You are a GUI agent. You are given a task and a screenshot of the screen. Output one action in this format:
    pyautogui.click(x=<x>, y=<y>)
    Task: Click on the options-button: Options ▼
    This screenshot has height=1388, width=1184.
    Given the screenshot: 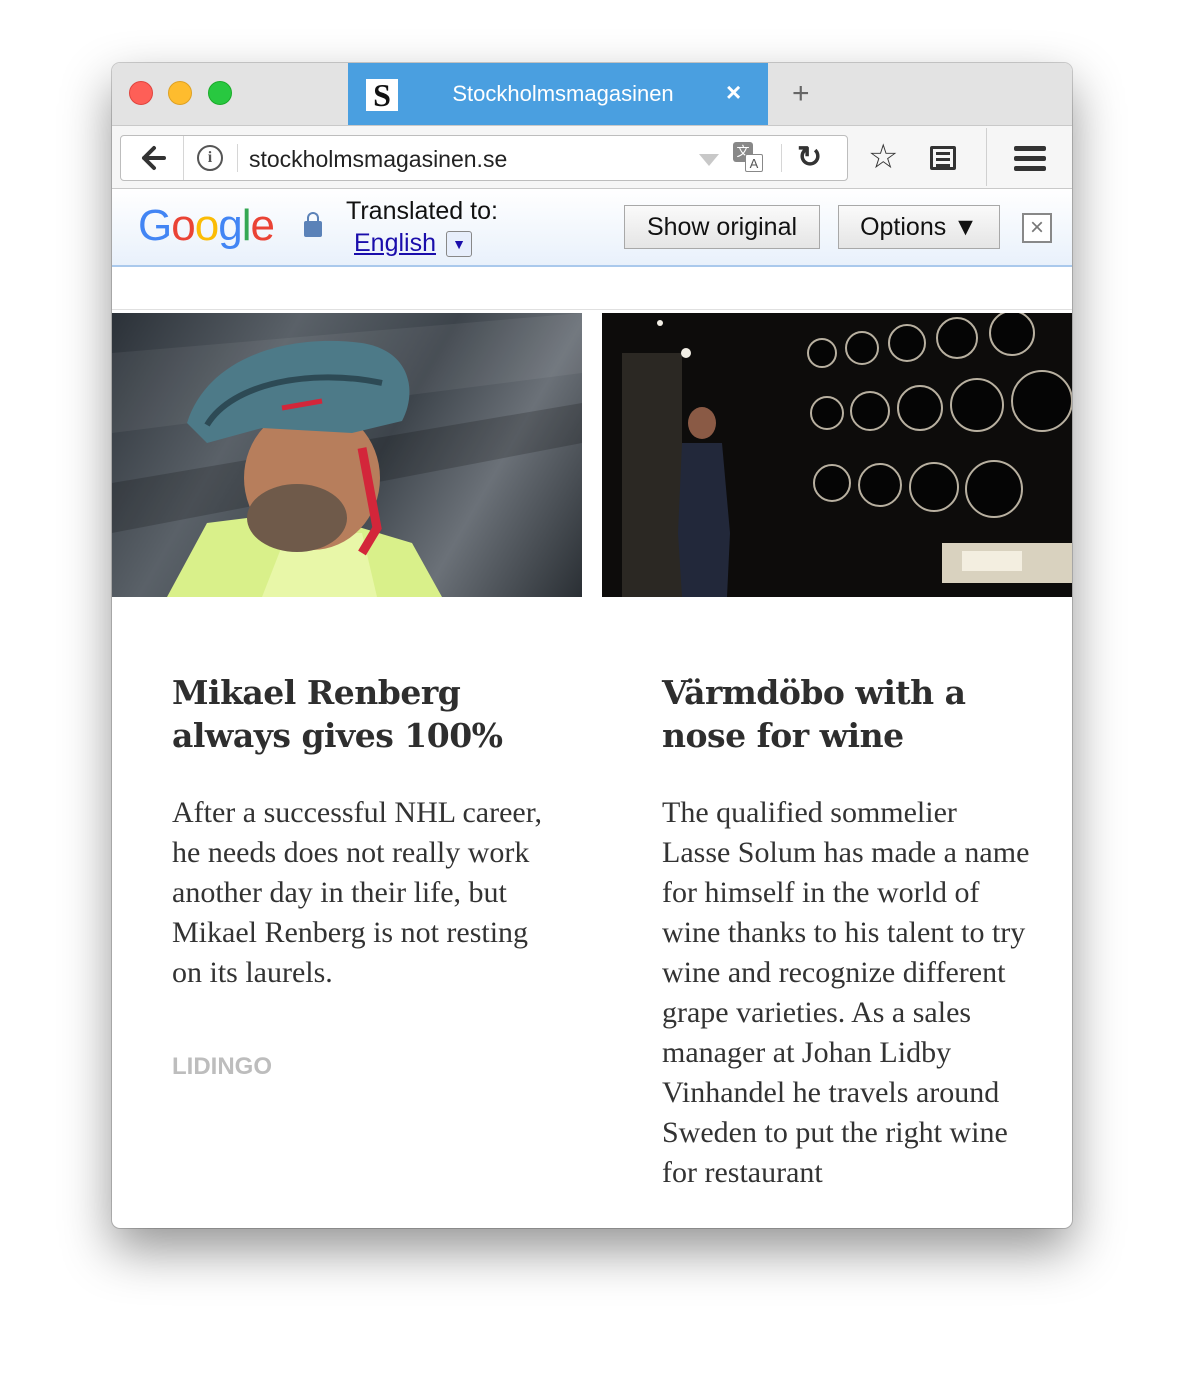 What is the action you would take?
    pyautogui.click(x=919, y=227)
    